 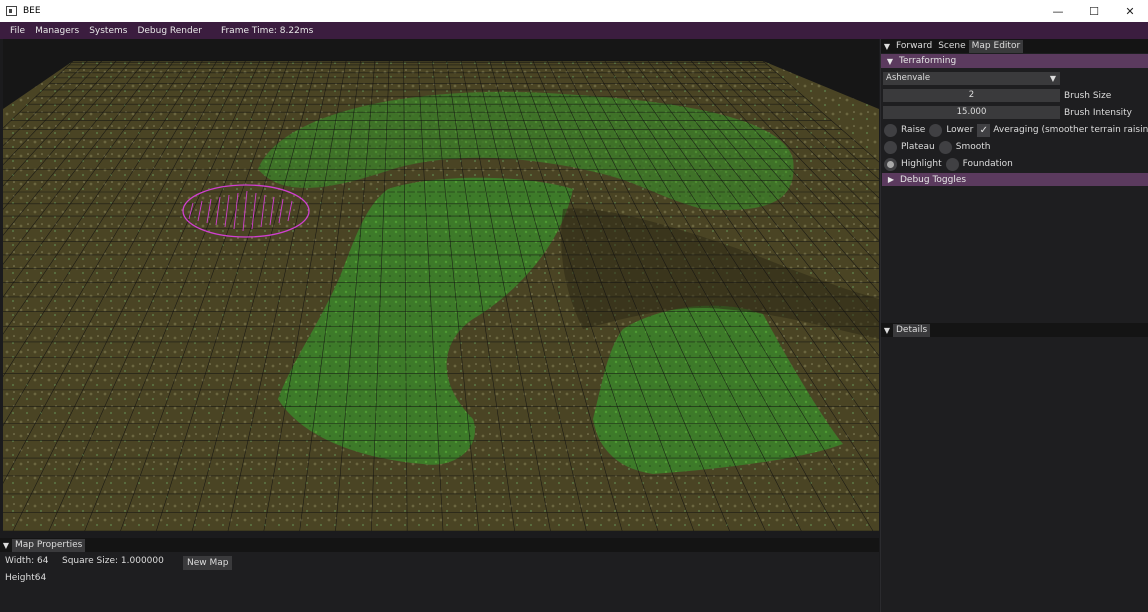 I want to click on brush-intensity-label: Brush Intensity, so click(x=1098, y=113).